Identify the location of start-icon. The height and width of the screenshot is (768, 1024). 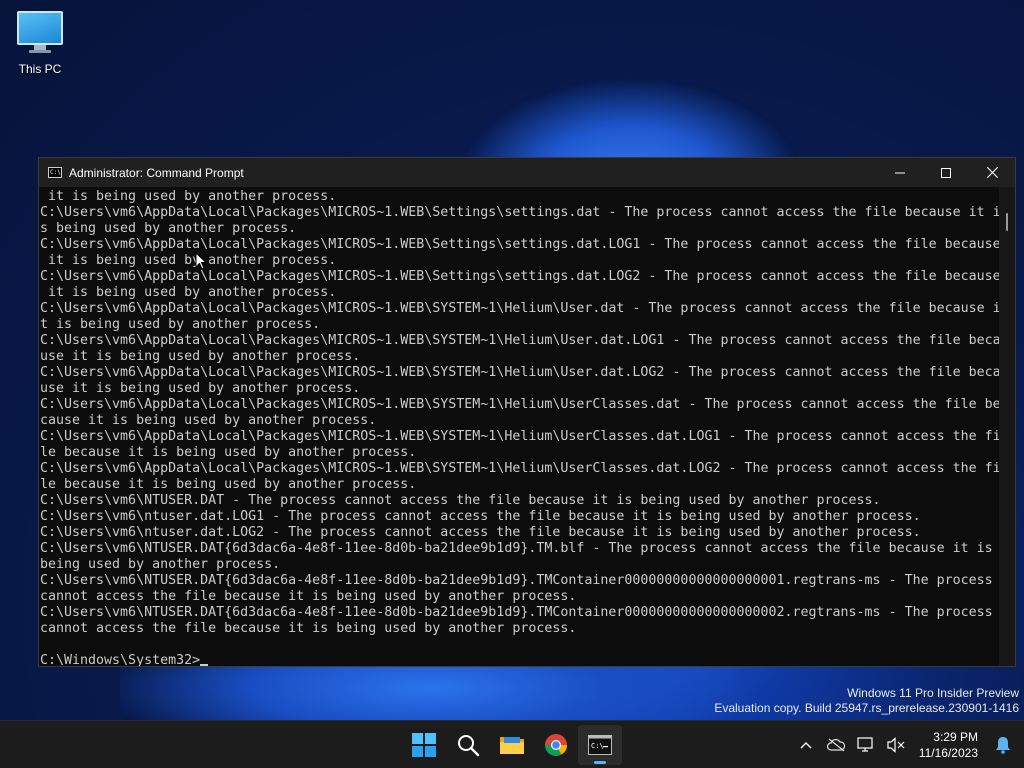
(424, 744).